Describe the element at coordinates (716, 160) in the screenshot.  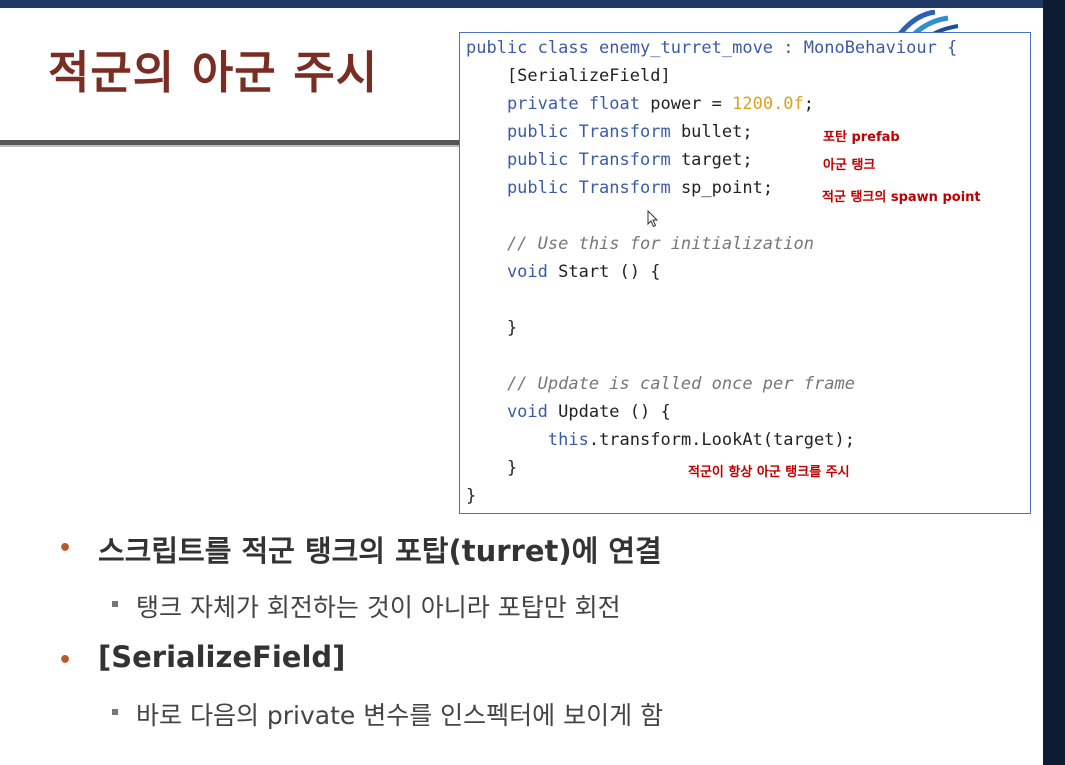
I see `code-token: target;` at that location.